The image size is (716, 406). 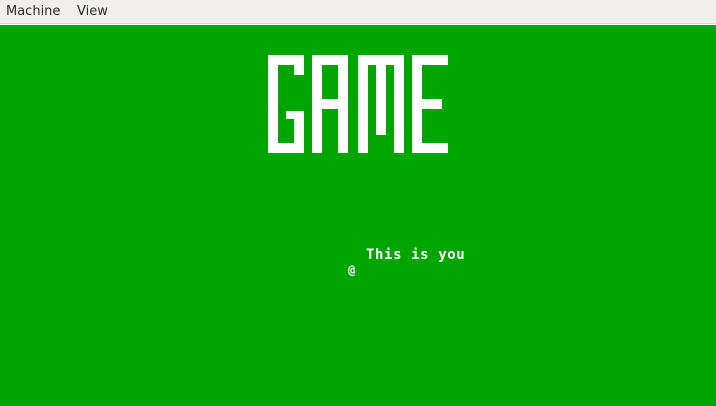 I want to click on game-title-logo, so click(x=358, y=104).